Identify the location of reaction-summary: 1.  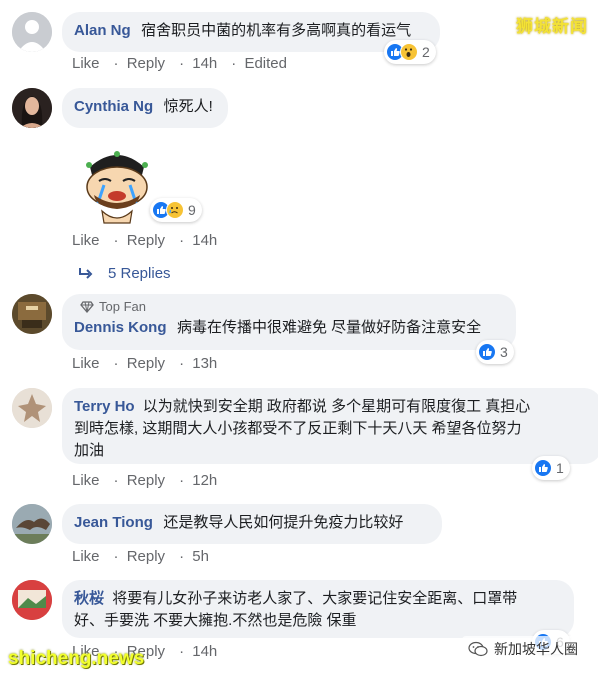
(551, 468).